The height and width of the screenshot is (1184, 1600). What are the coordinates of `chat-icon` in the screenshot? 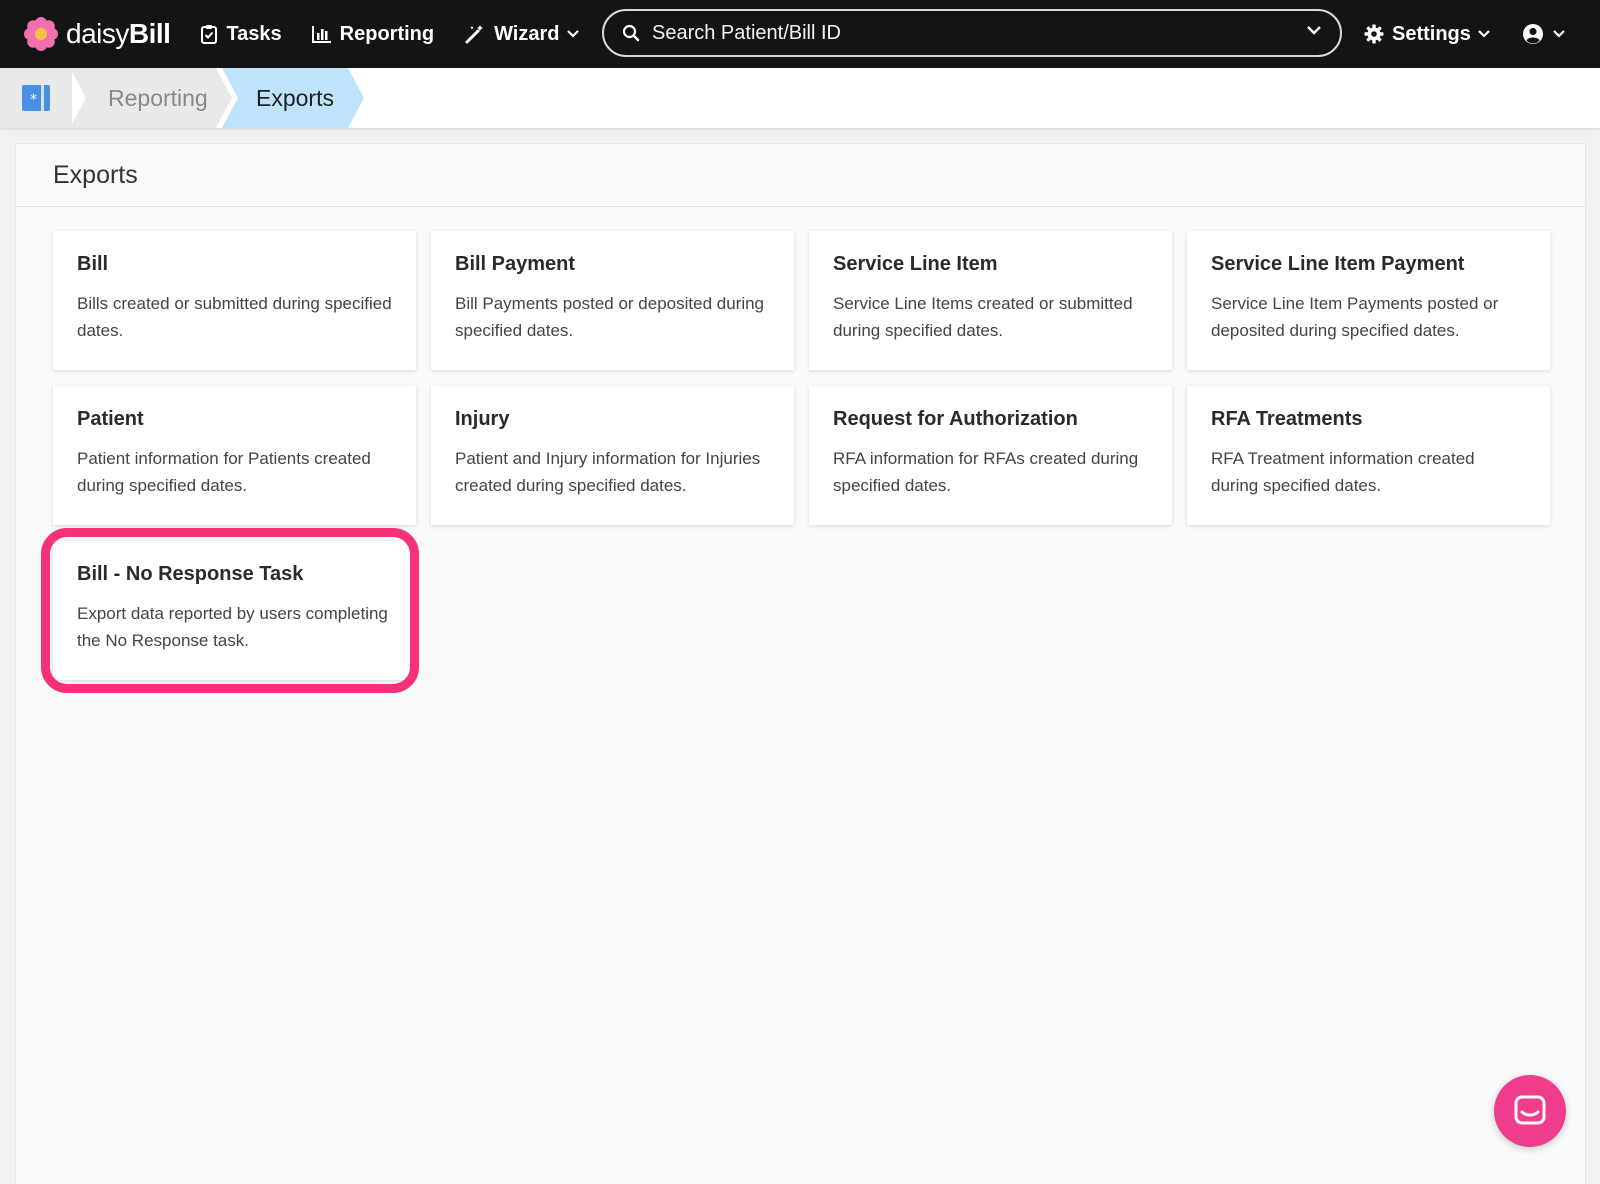 It's located at (1530, 1110).